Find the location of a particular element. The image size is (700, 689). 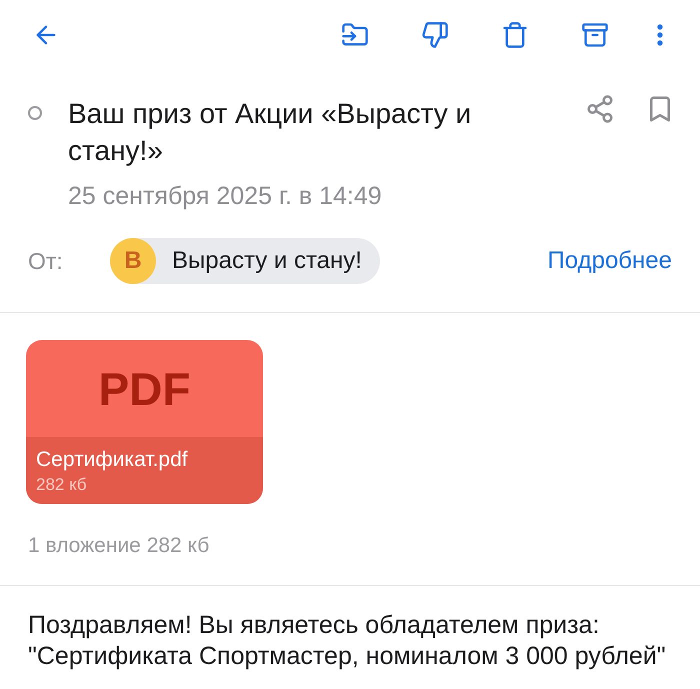

sender-avatar: В is located at coordinates (133, 261).